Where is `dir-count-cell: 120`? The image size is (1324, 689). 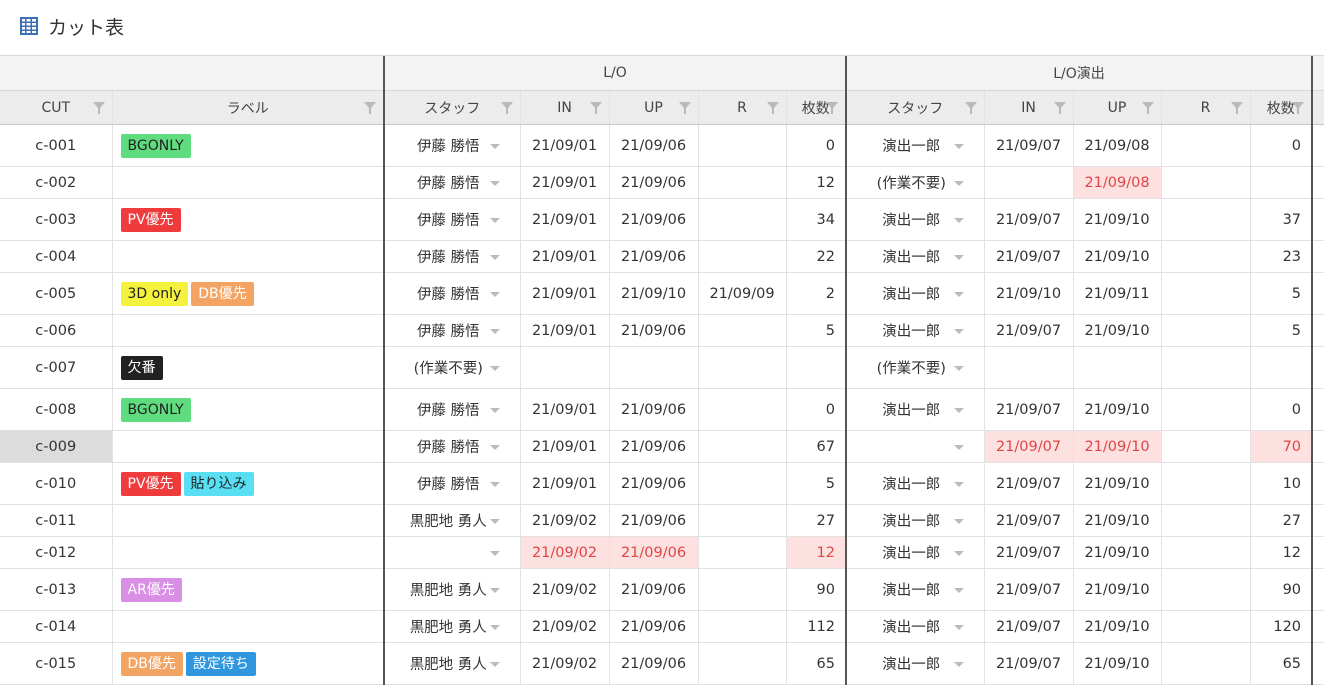 dir-count-cell: 120 is located at coordinates (1282, 626).